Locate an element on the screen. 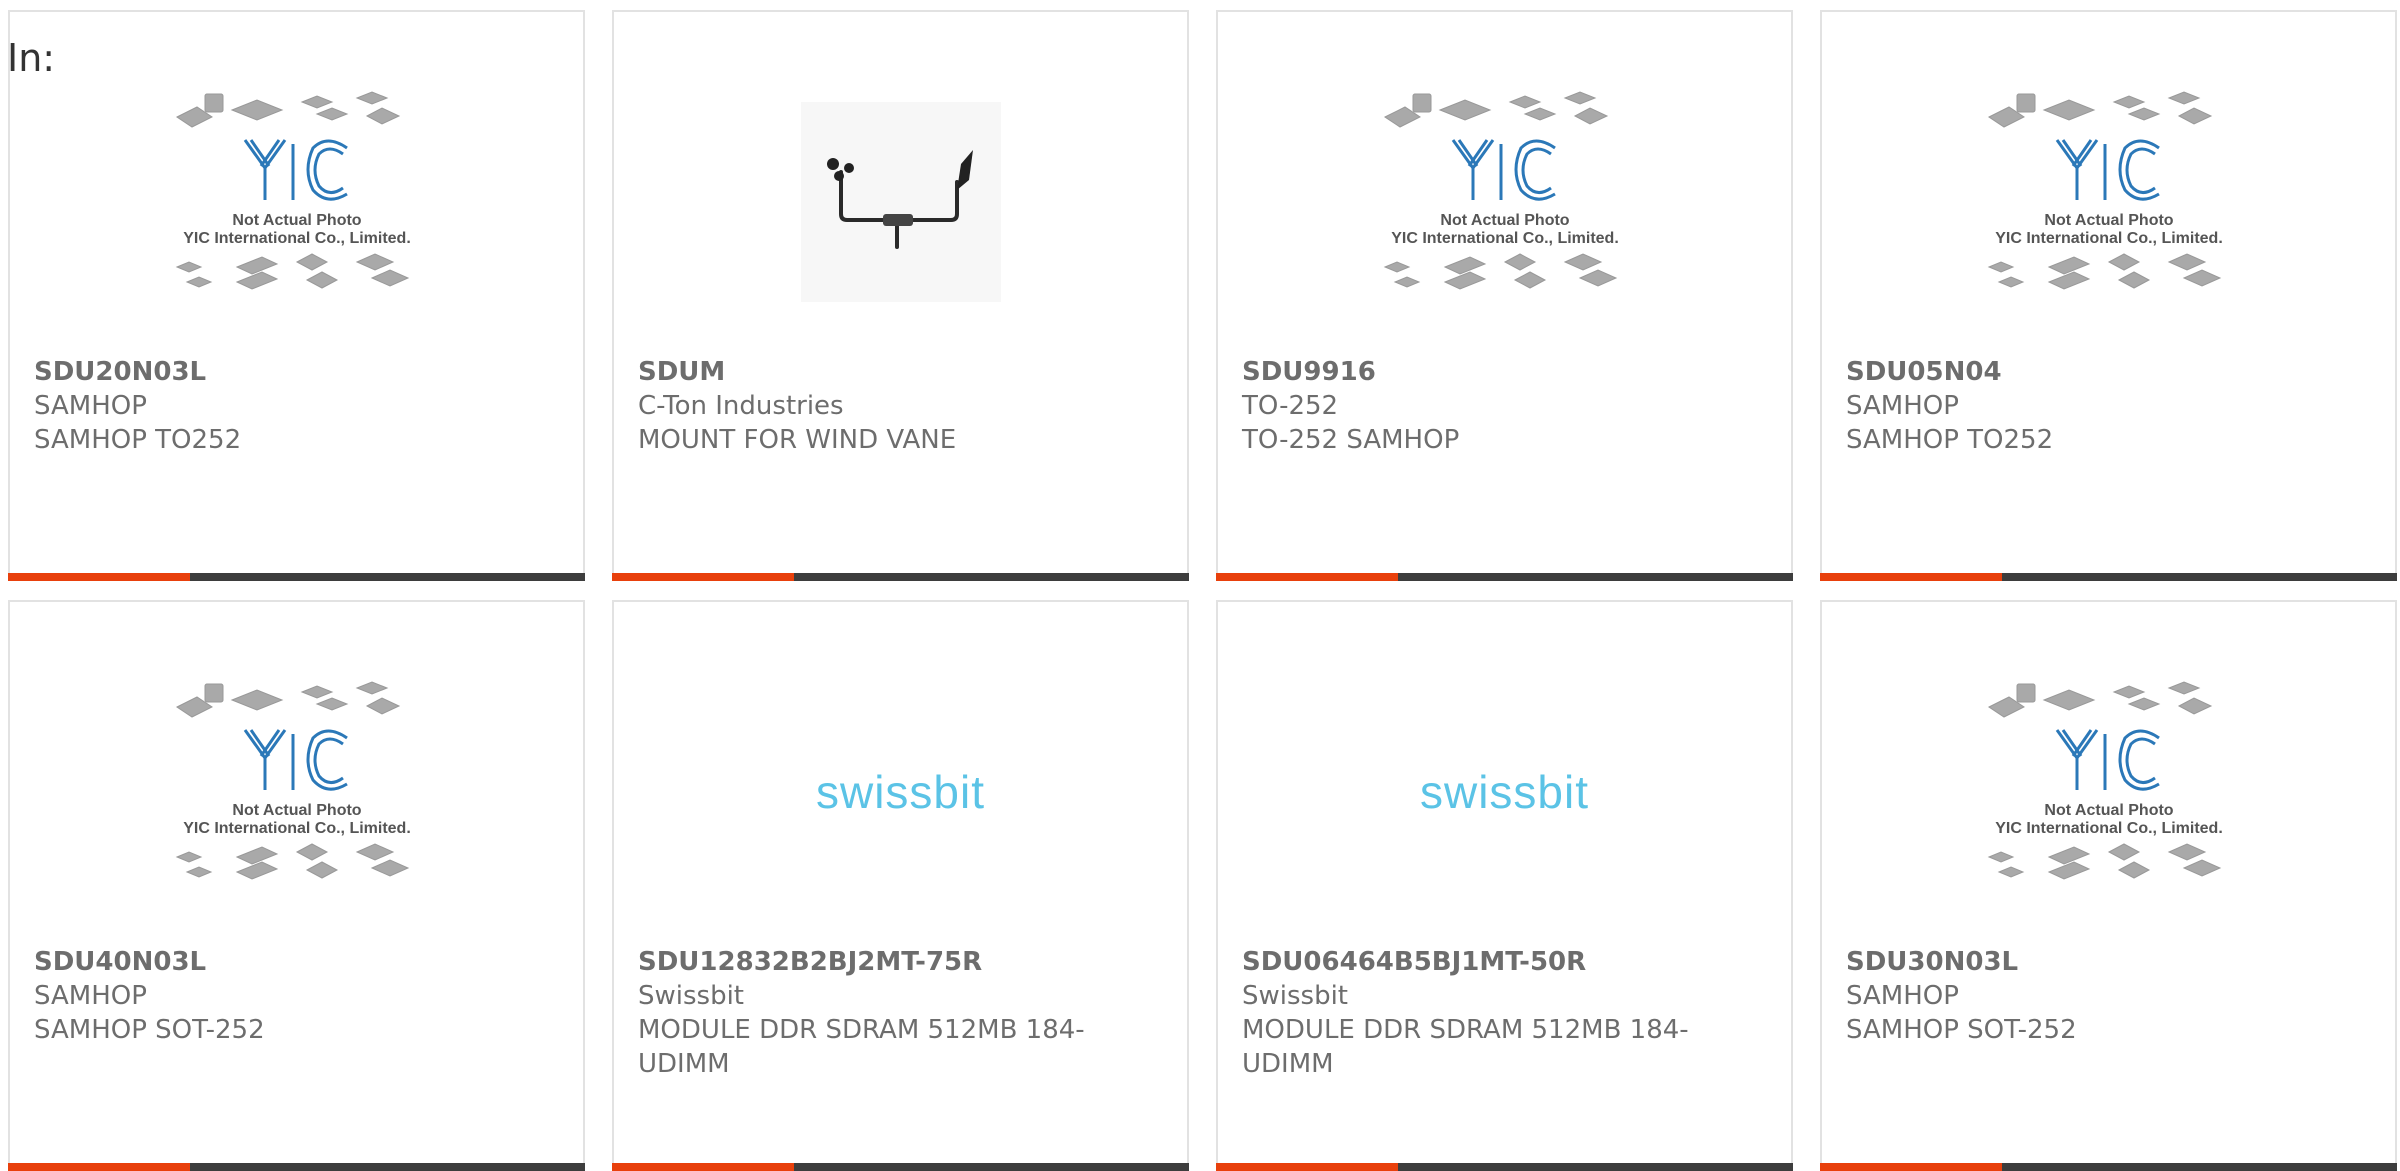 The height and width of the screenshot is (1171, 2400). product-info: SDU05N04 SAMHOP SAMHOP TO252 is located at coordinates (2110, 406).